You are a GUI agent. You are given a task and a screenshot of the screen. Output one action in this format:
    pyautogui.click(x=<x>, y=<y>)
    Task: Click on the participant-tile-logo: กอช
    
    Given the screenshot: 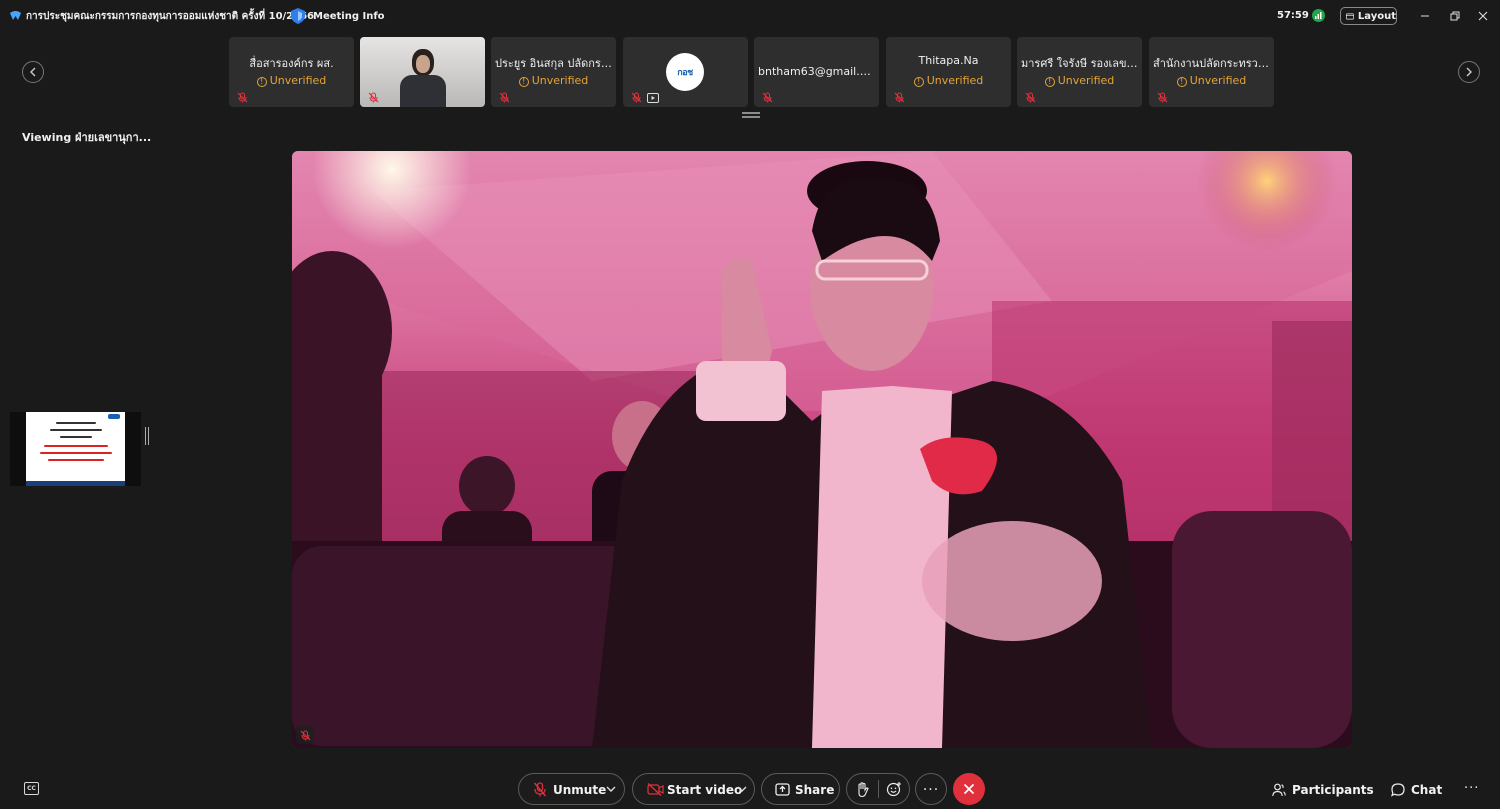 What is the action you would take?
    pyautogui.click(x=685, y=72)
    